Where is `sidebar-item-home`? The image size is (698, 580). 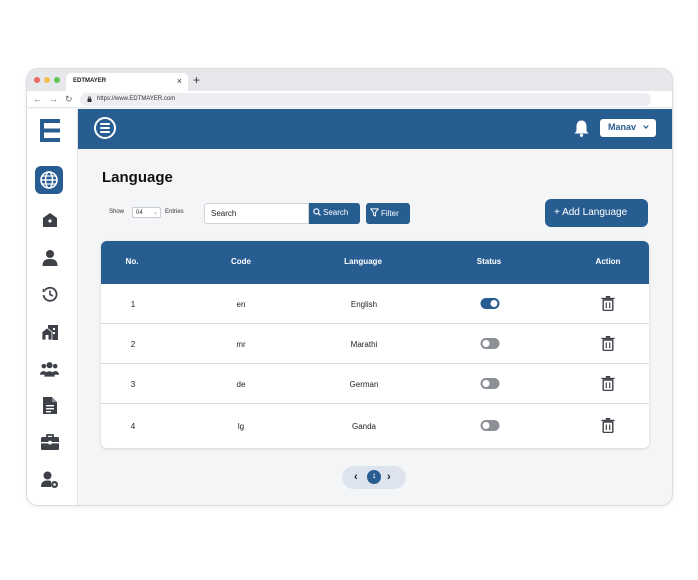
sidebar-item-home is located at coordinates (49, 219).